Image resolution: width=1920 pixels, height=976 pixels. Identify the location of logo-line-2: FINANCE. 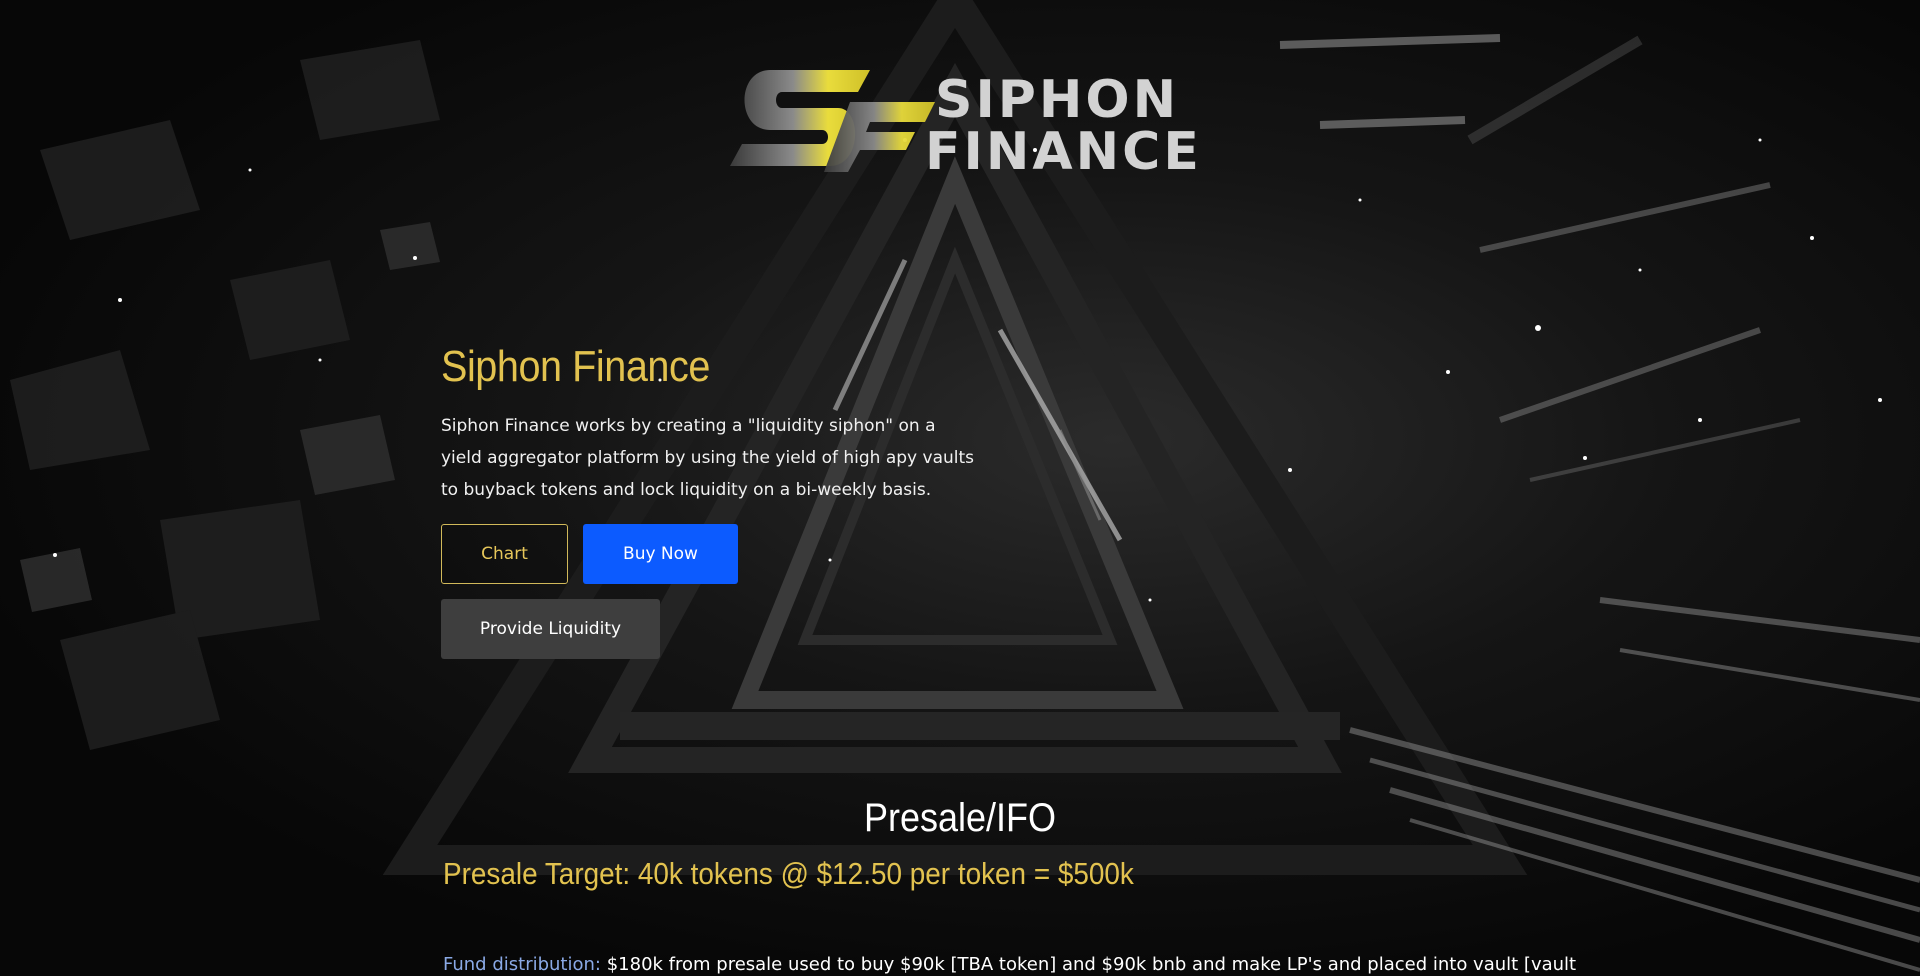
(1063, 152).